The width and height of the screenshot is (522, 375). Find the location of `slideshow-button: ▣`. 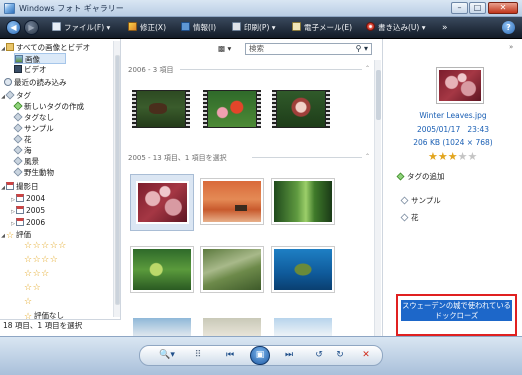

slideshow-button: ▣ is located at coordinates (260, 355).